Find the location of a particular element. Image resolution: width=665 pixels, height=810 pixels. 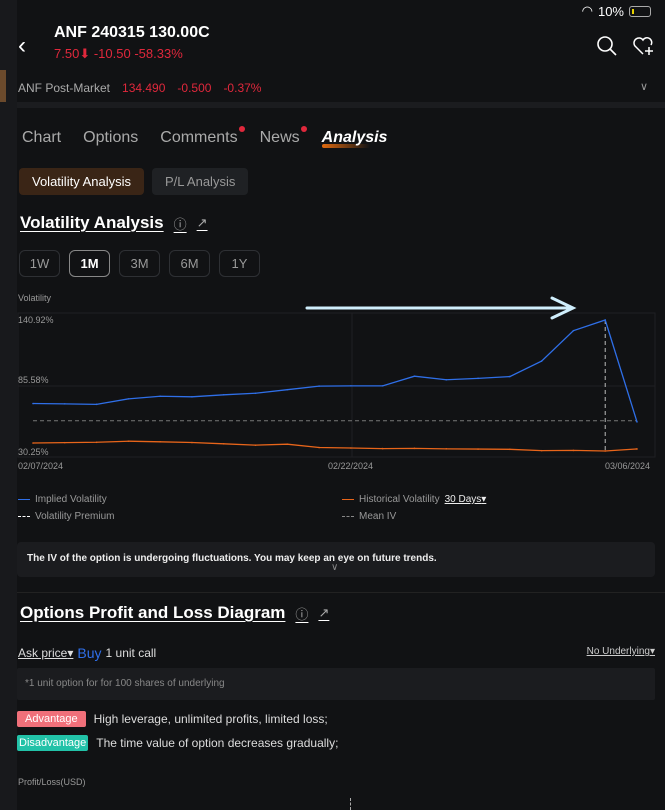

pl-current-price-line is located at coordinates (350, 804).